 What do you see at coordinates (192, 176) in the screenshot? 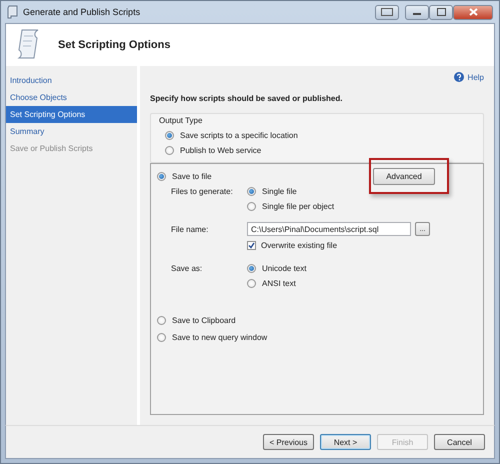
I see `radio-label: Save to file` at bounding box center [192, 176].